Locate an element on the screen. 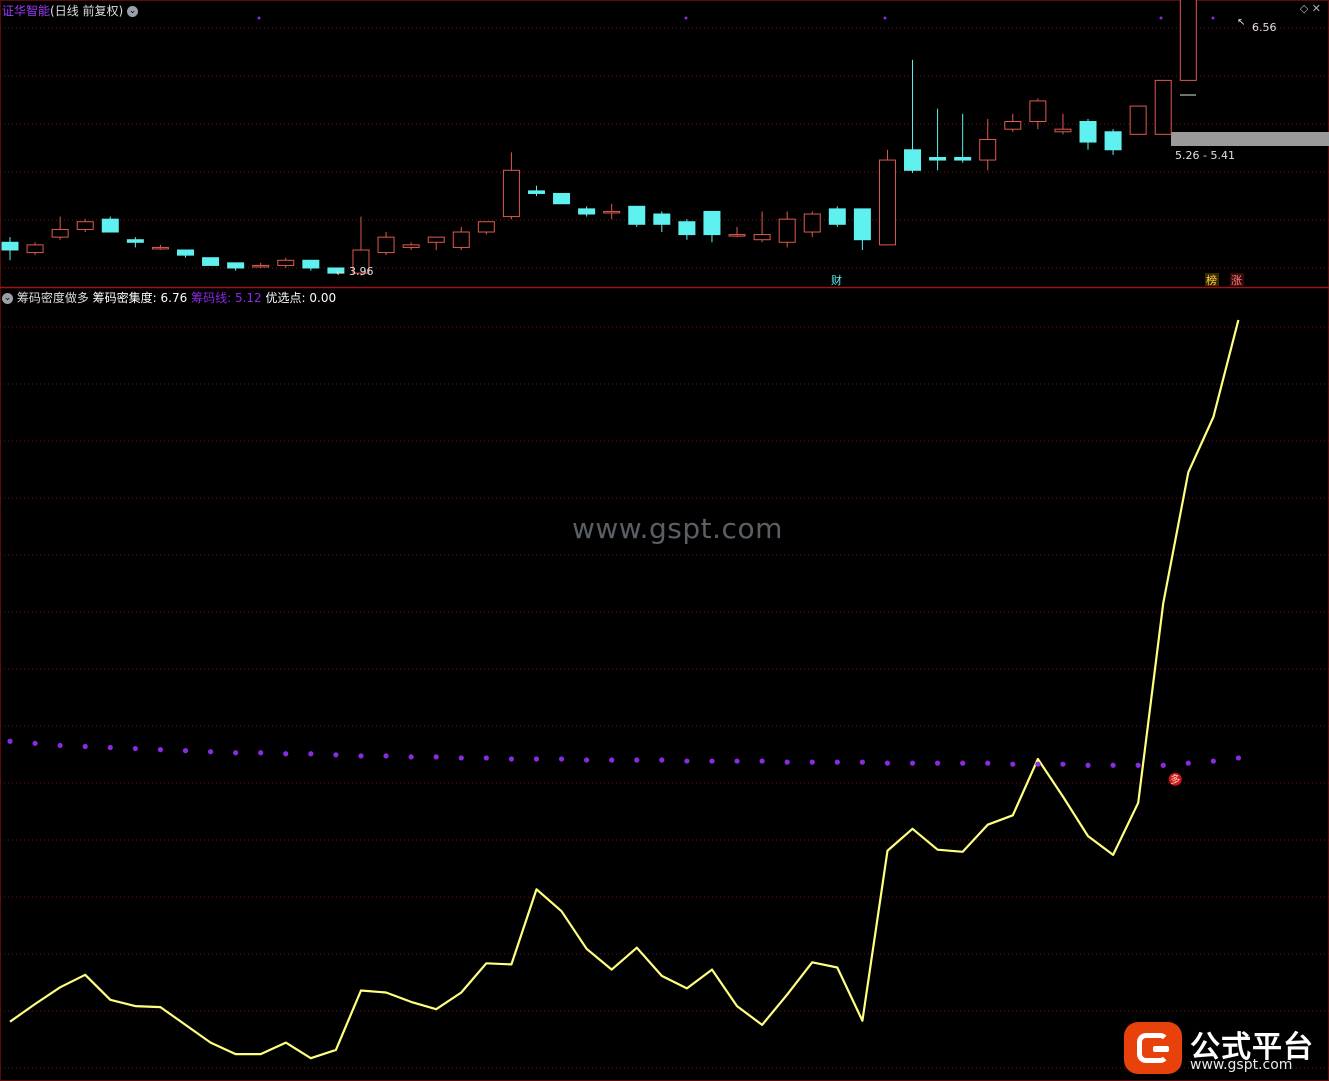 Image resolution: width=1329 pixels, height=1081 pixels. pick-point-label: 优选点: is located at coordinates (285, 298).